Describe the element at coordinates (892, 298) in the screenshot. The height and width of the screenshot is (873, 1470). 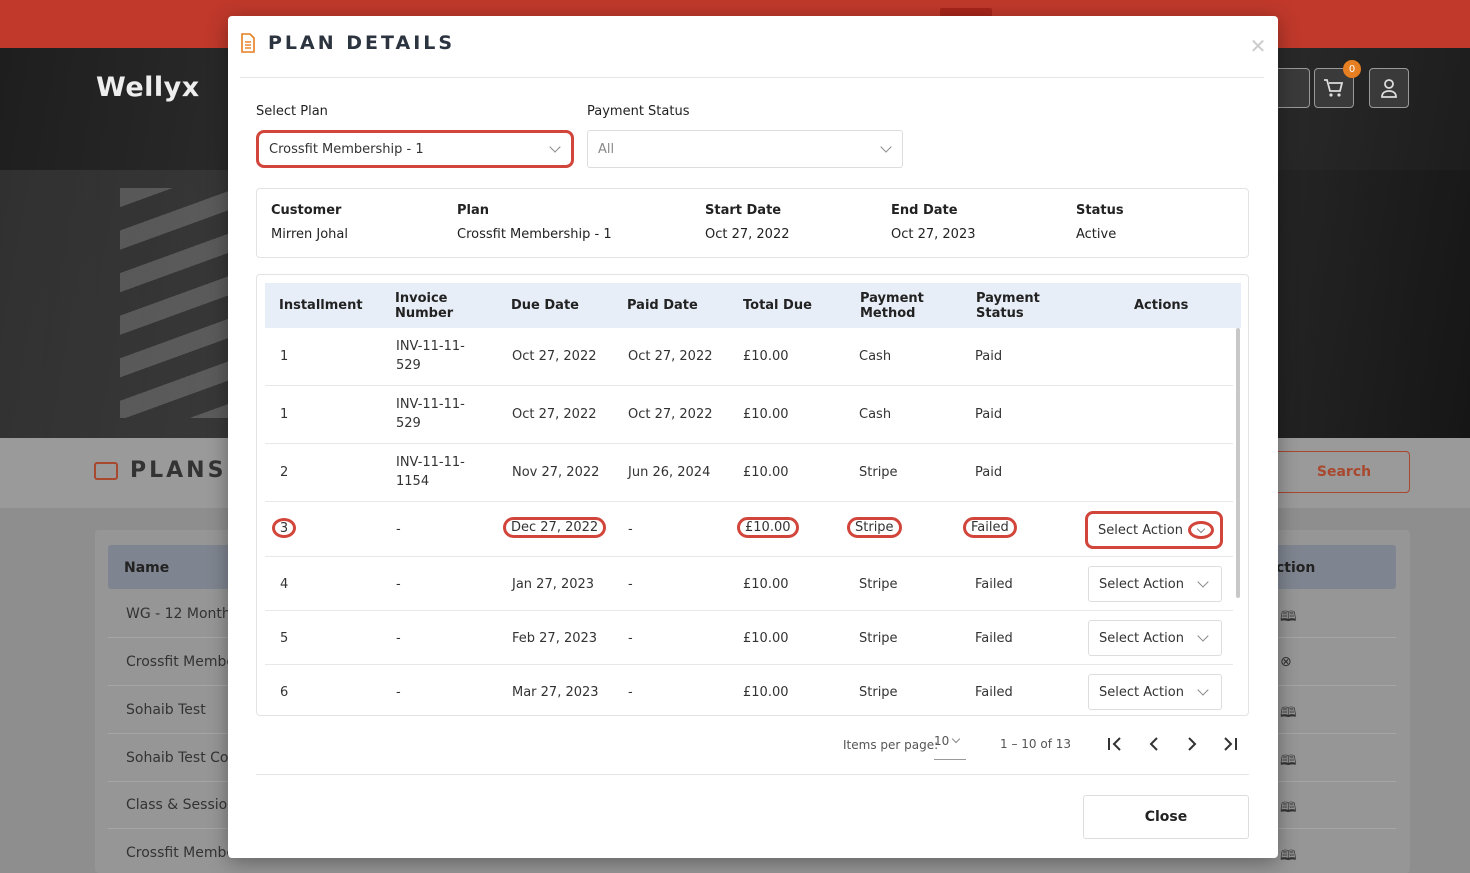
I see `col-method-line1: Payment` at that location.